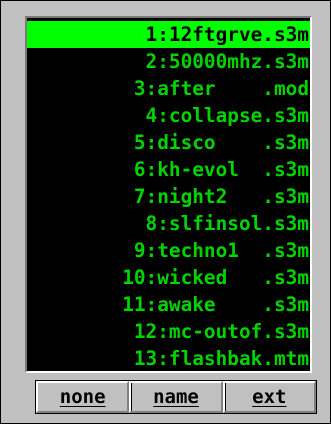  I want to click on file-list-item-9: 9:techno1 .s3m, so click(168, 250).